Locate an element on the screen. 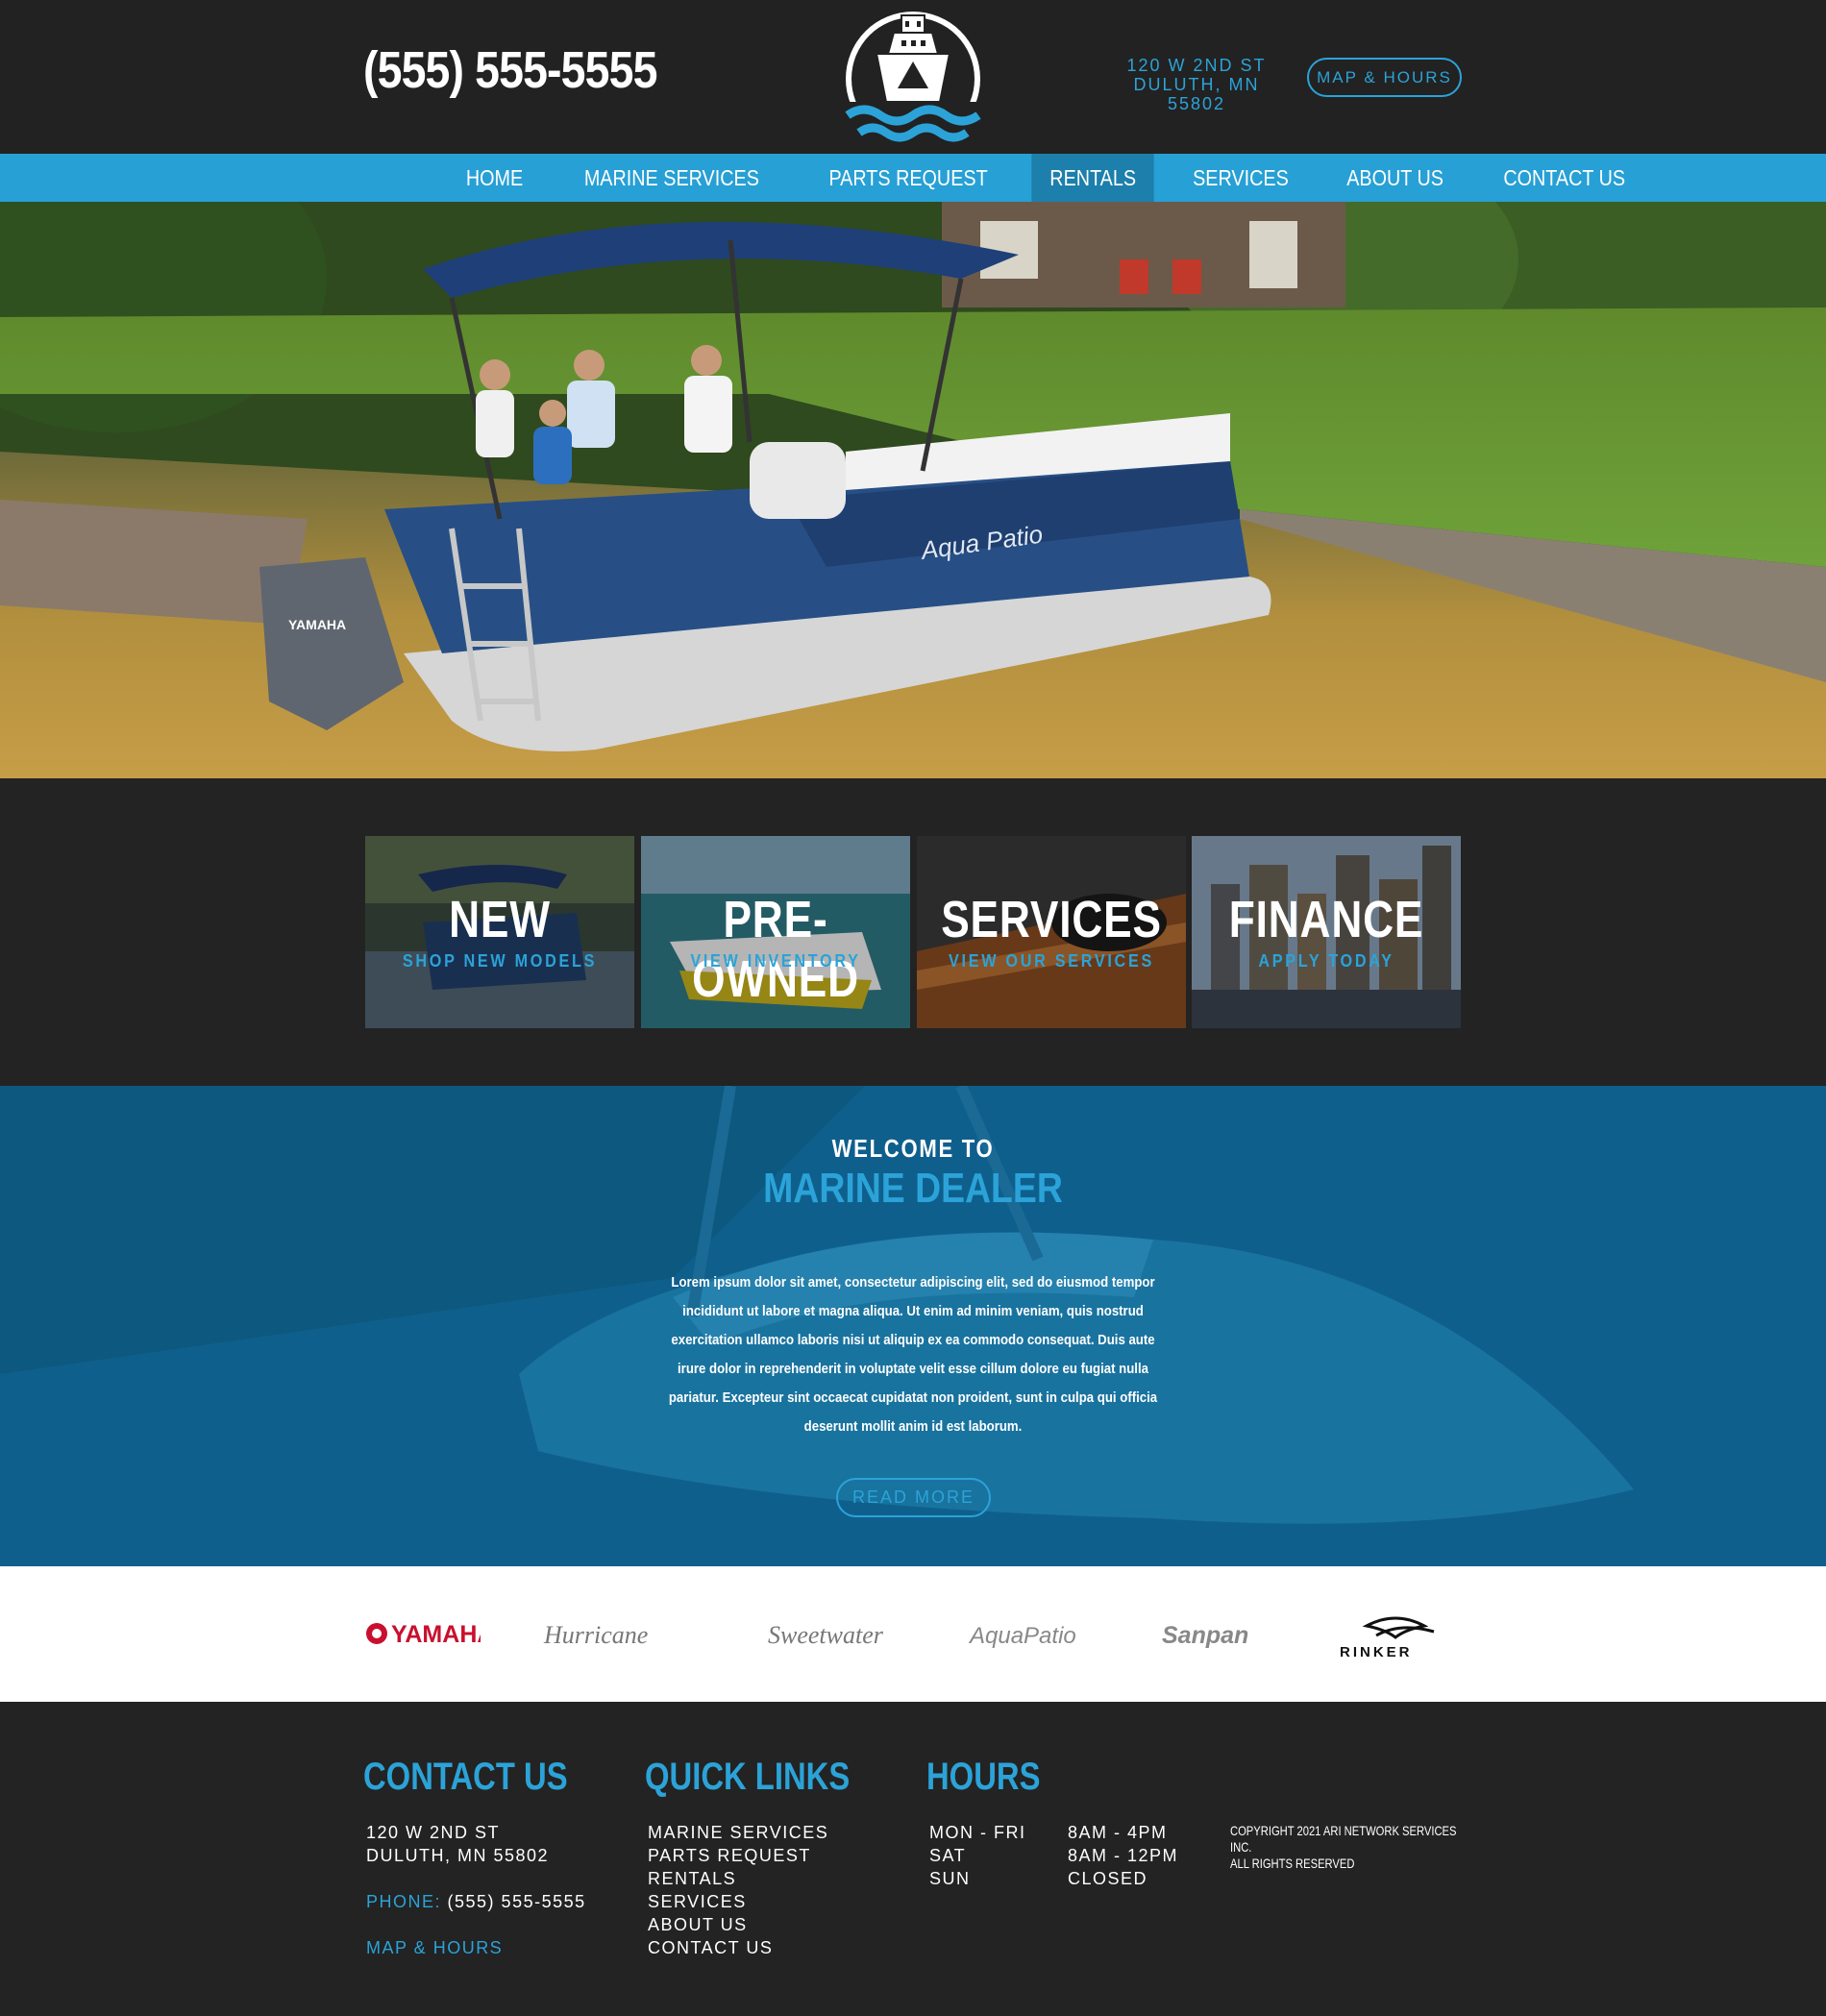 The image size is (1826, 2016). tile-pre-owned: PRE-OWNED VIEW INVENTORY is located at coordinates (775, 932).